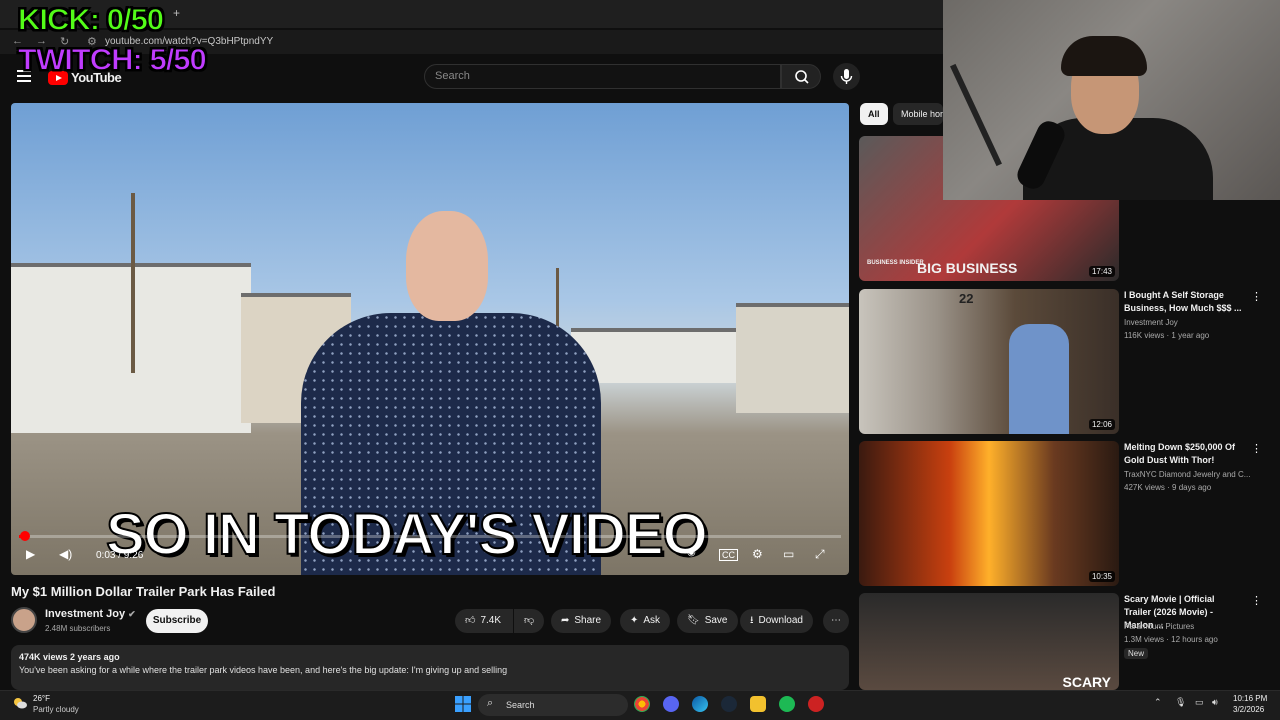 This screenshot has width=1280, height=720. I want to click on mic-arm, so click(976, 115).